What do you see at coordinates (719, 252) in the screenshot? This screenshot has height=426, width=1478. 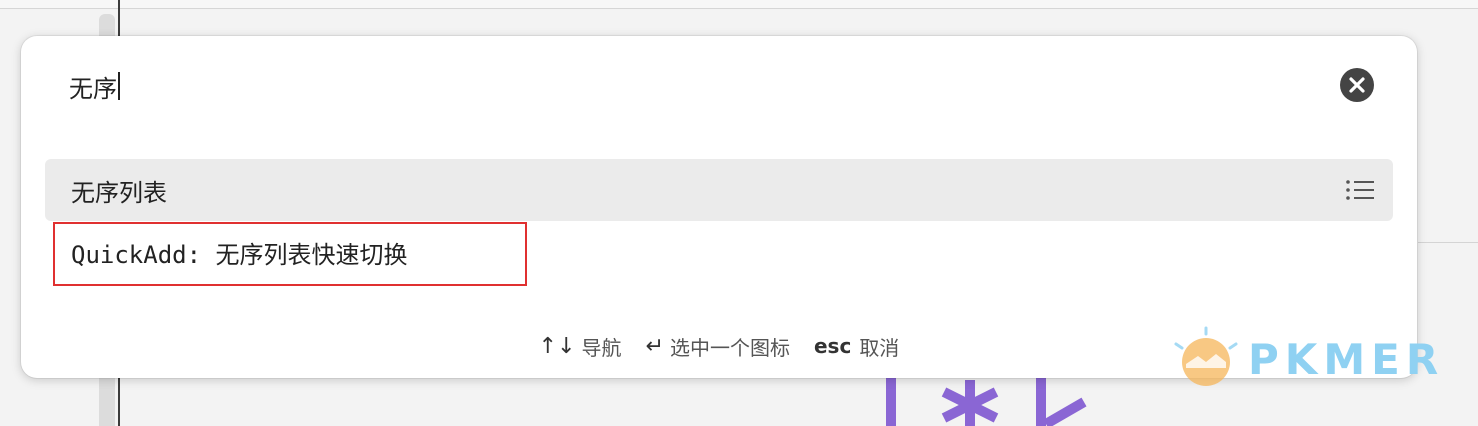 I see `result-item-quickadd: QuickAdd: 无序列表快速切换` at bounding box center [719, 252].